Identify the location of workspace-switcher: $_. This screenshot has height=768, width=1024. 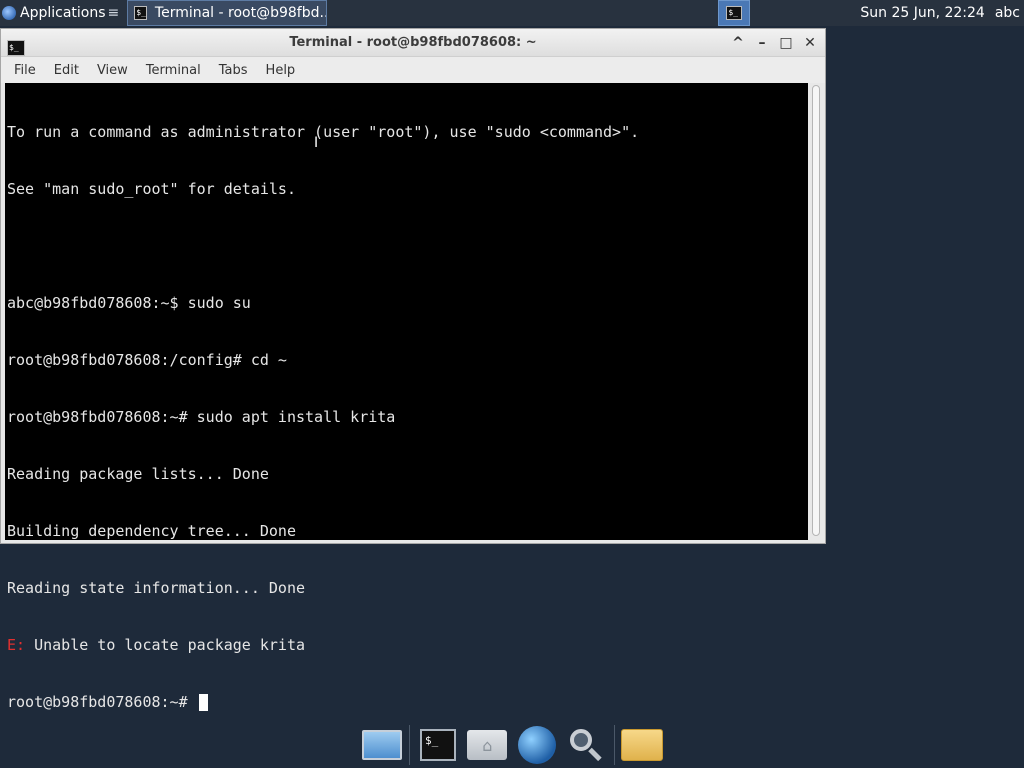
(734, 13).